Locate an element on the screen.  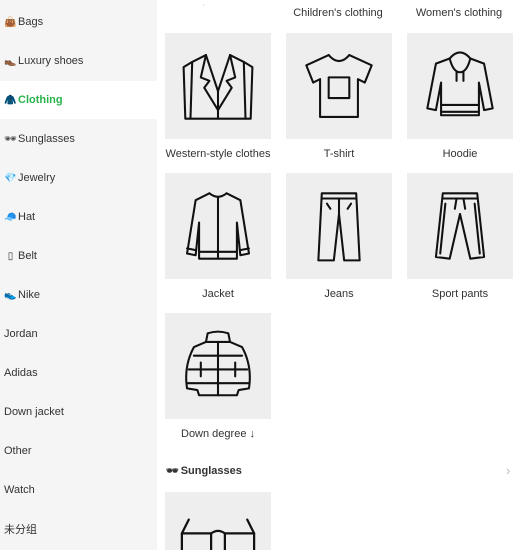
sidebar-item-luxury-shoes: 👞 Luxury shoes is located at coordinates (78, 61).